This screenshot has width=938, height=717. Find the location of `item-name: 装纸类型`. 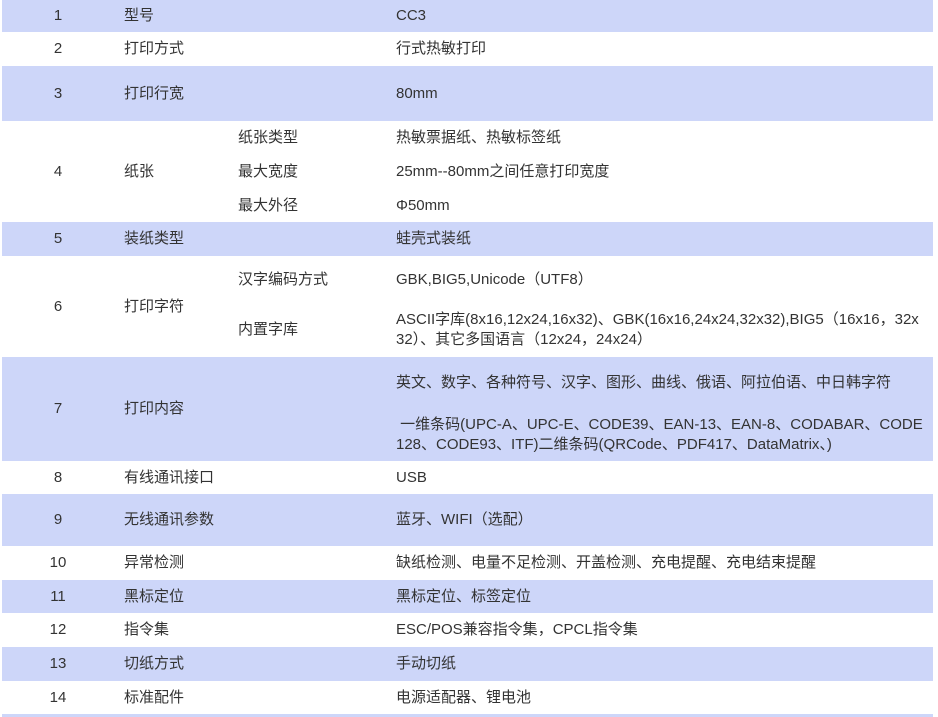

item-name: 装纸类型 is located at coordinates (171, 239).